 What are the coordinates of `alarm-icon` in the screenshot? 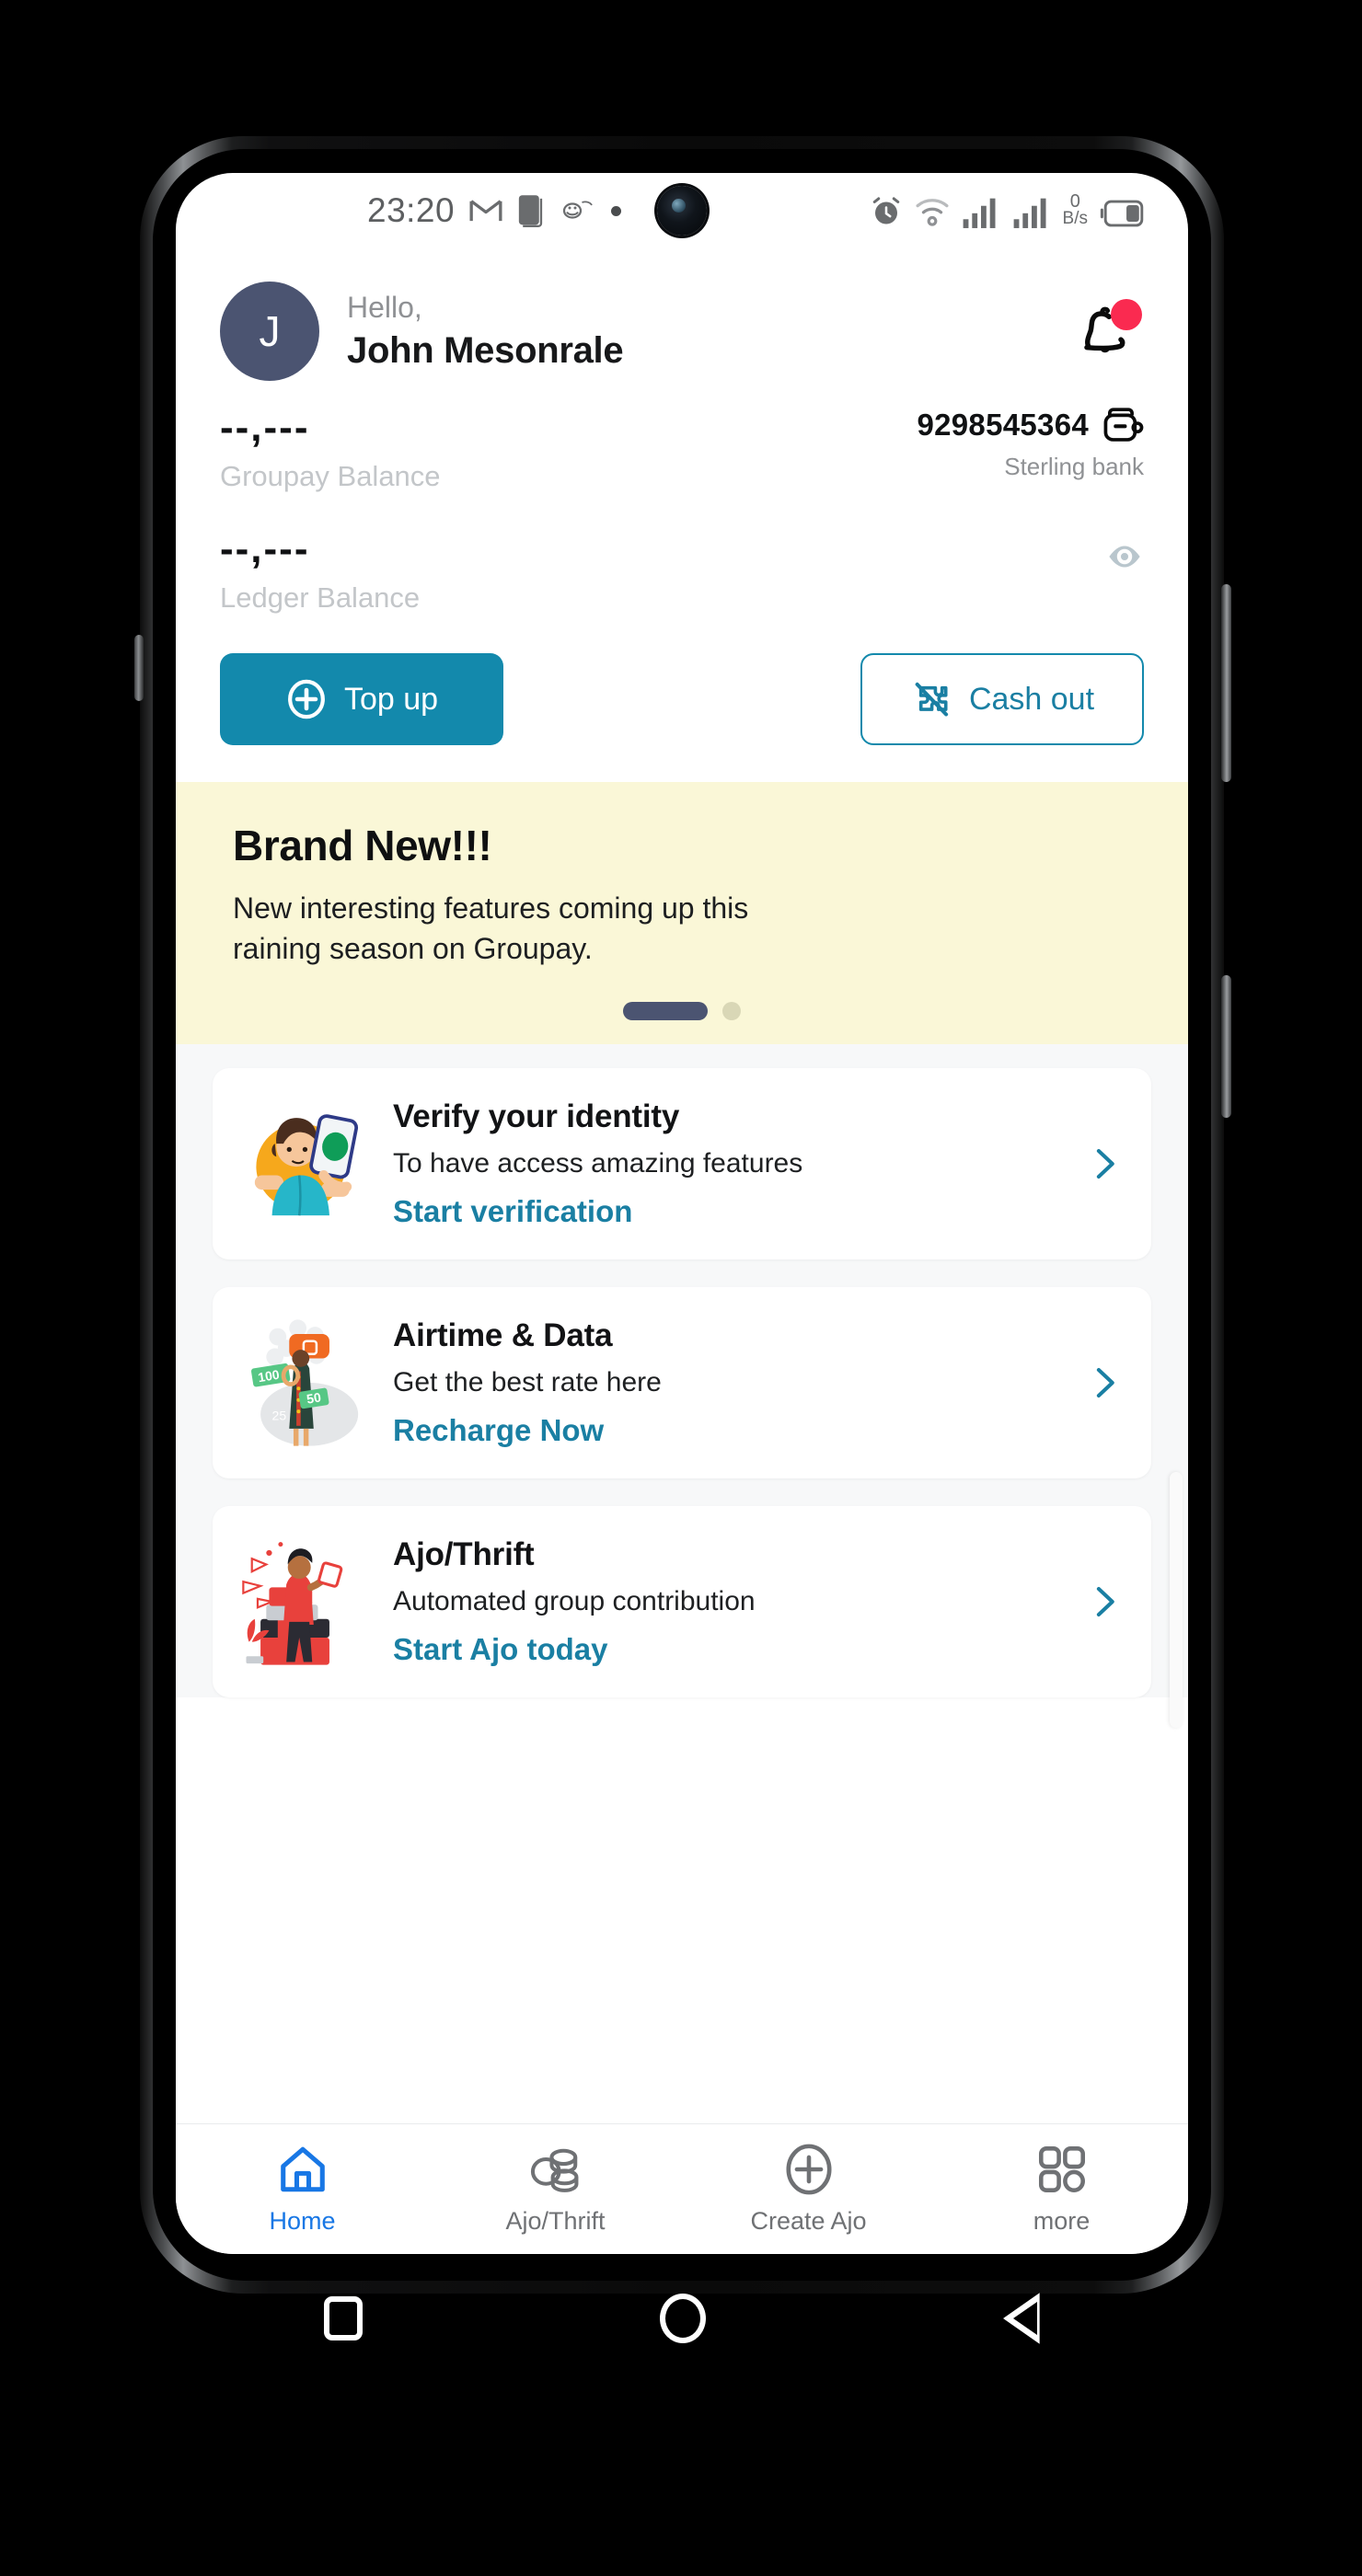 It's located at (885, 210).